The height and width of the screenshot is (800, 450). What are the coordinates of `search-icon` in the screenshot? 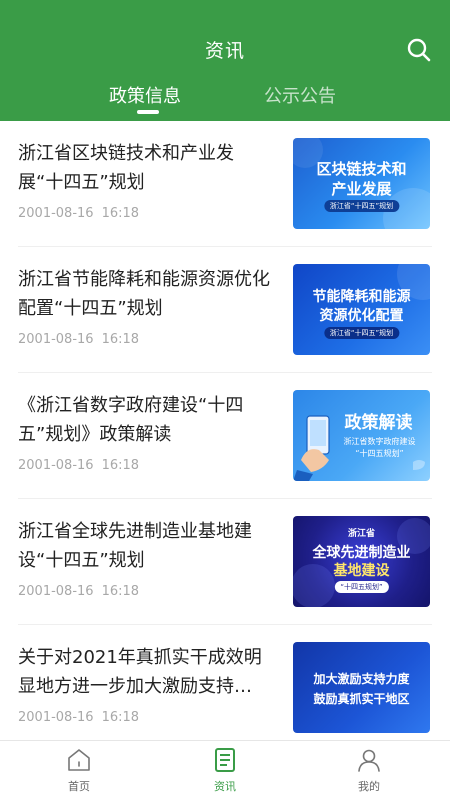 It's located at (419, 50).